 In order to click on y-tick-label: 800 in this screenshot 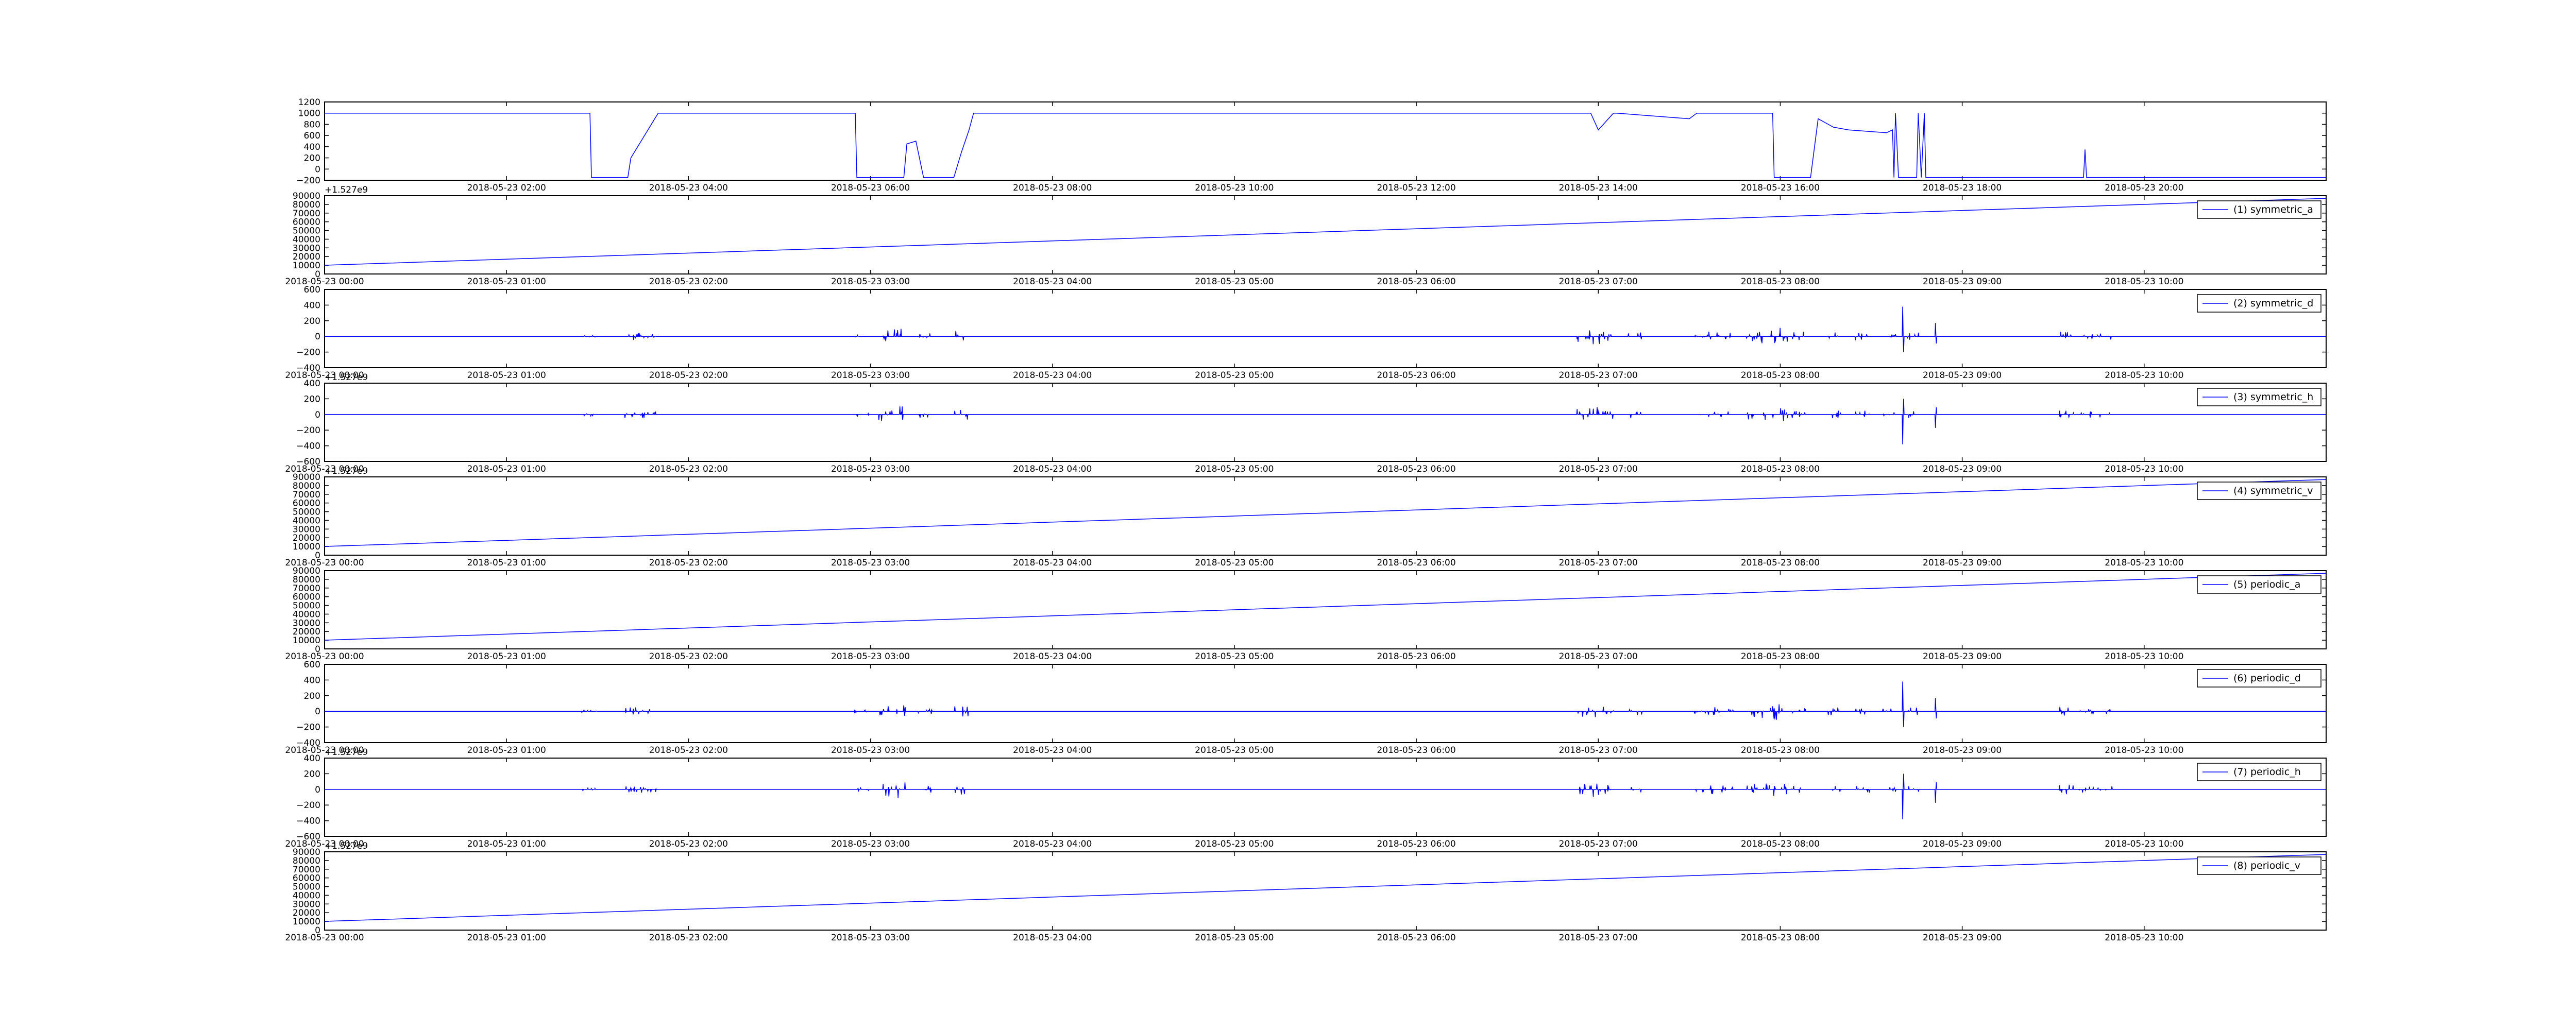, I will do `click(312, 124)`.